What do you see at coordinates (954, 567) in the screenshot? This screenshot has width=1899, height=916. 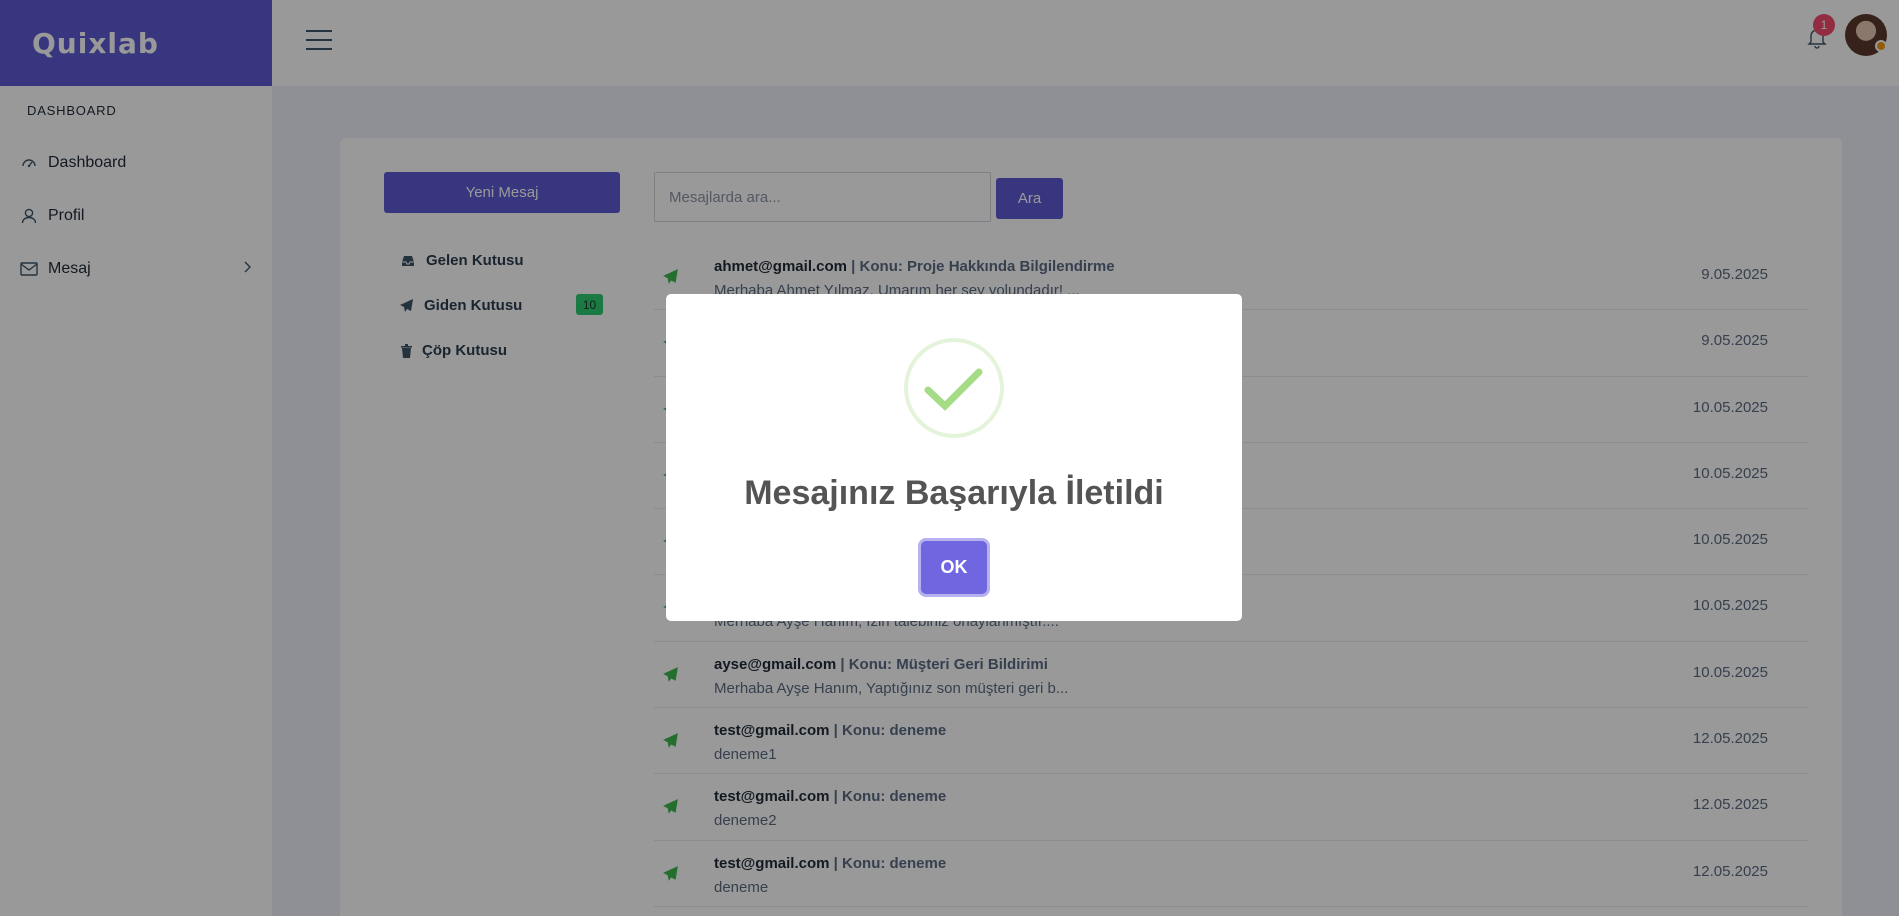 I see `ok-button: OK` at bounding box center [954, 567].